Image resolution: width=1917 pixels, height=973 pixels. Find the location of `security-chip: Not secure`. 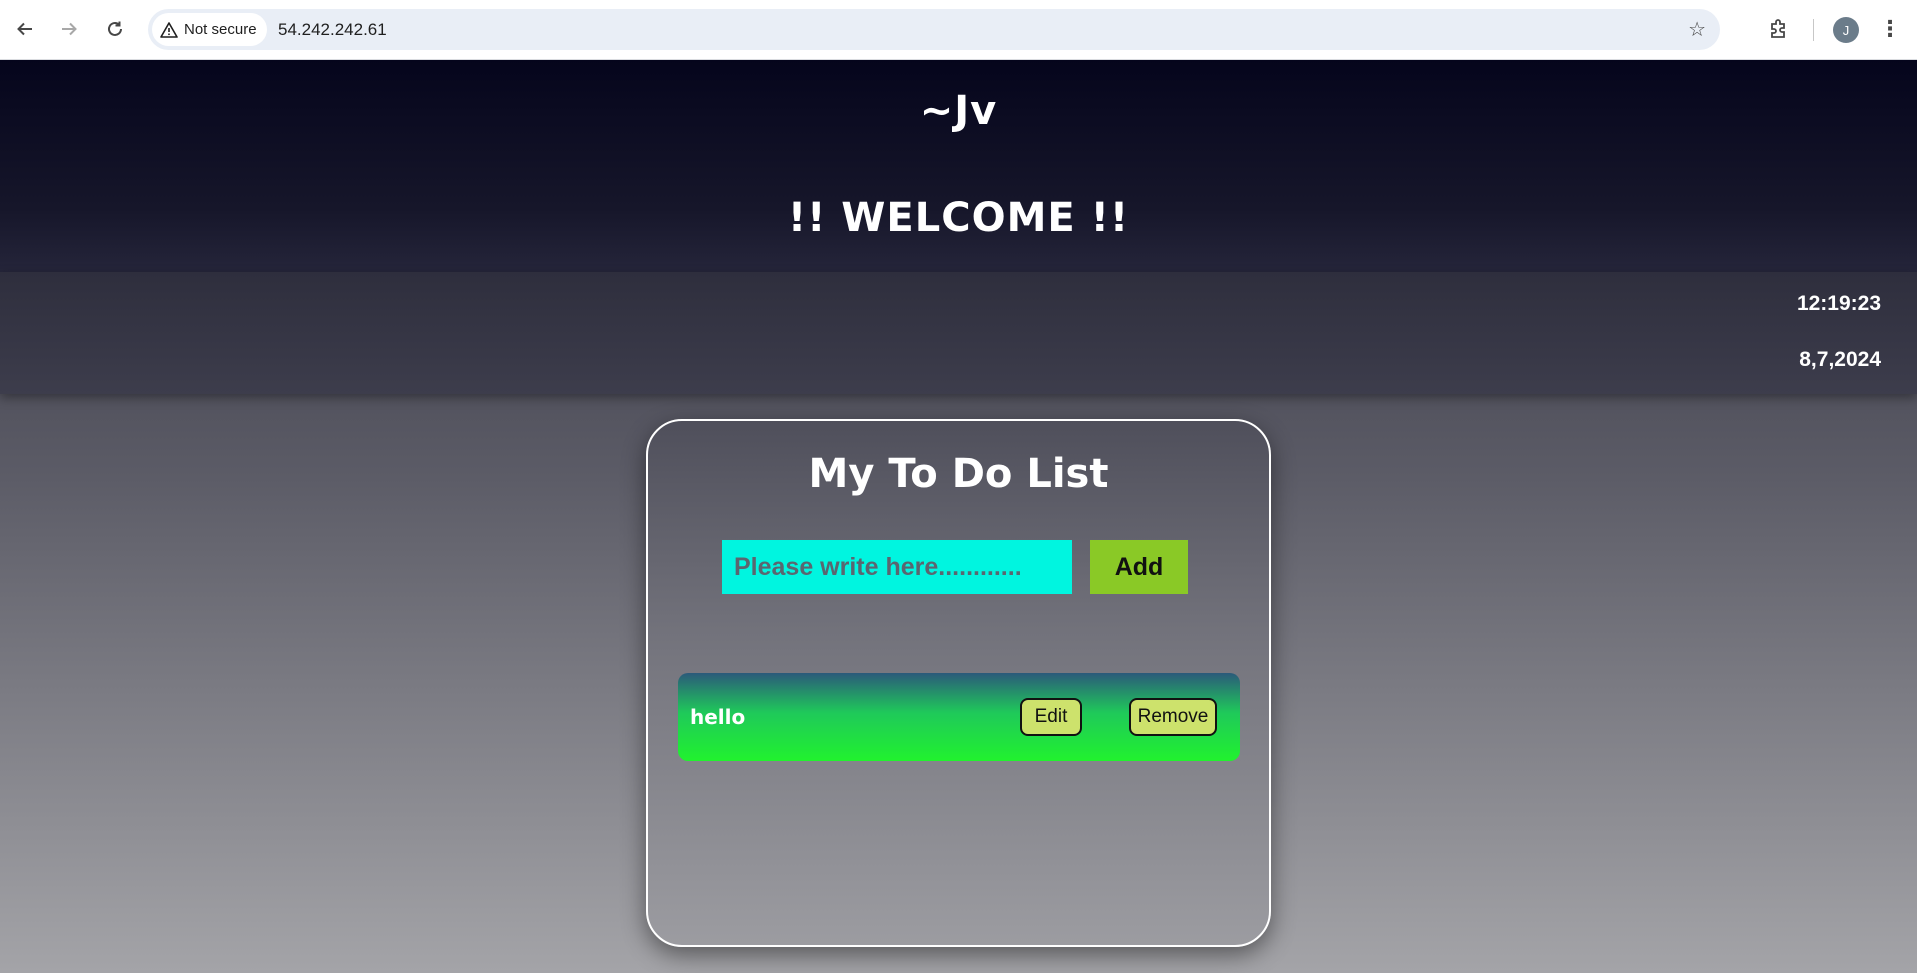

security-chip: Not secure is located at coordinates (209, 29).